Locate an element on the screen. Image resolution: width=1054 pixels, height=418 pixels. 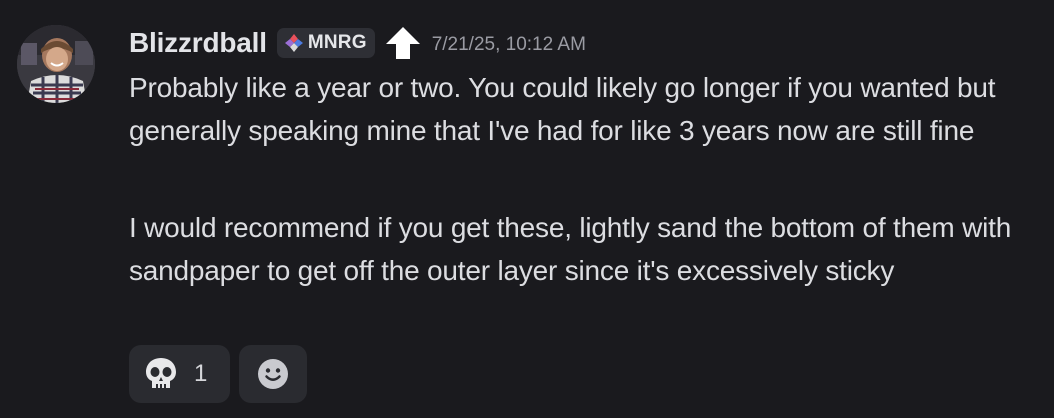
reaction-bar: 1 is located at coordinates (218, 374).